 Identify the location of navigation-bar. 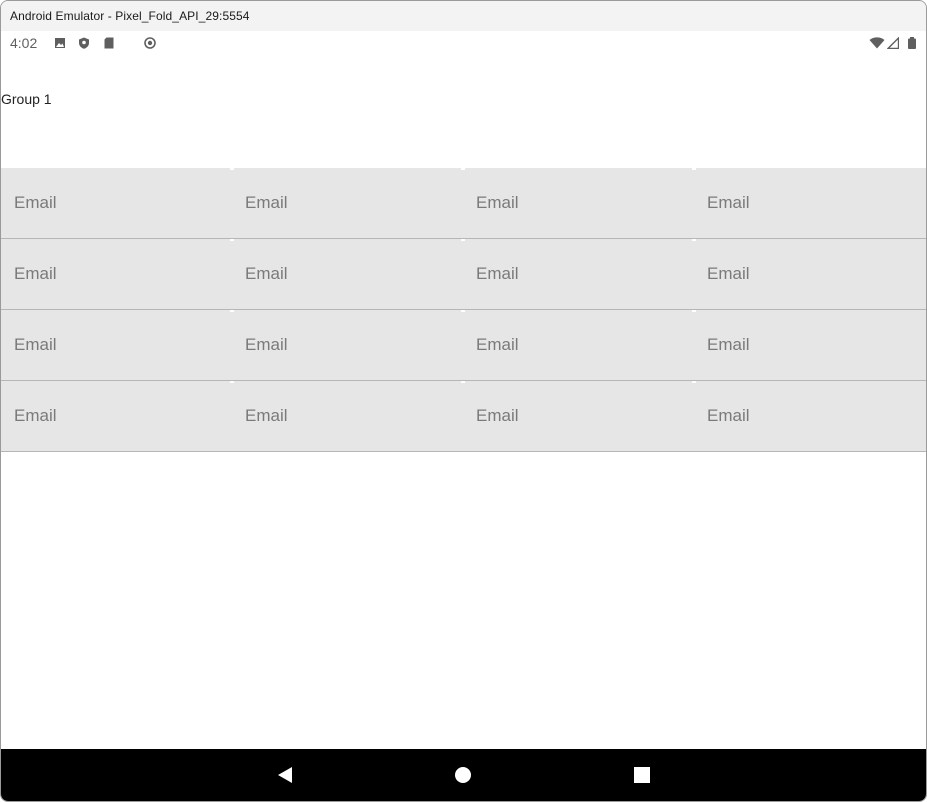
(463, 775).